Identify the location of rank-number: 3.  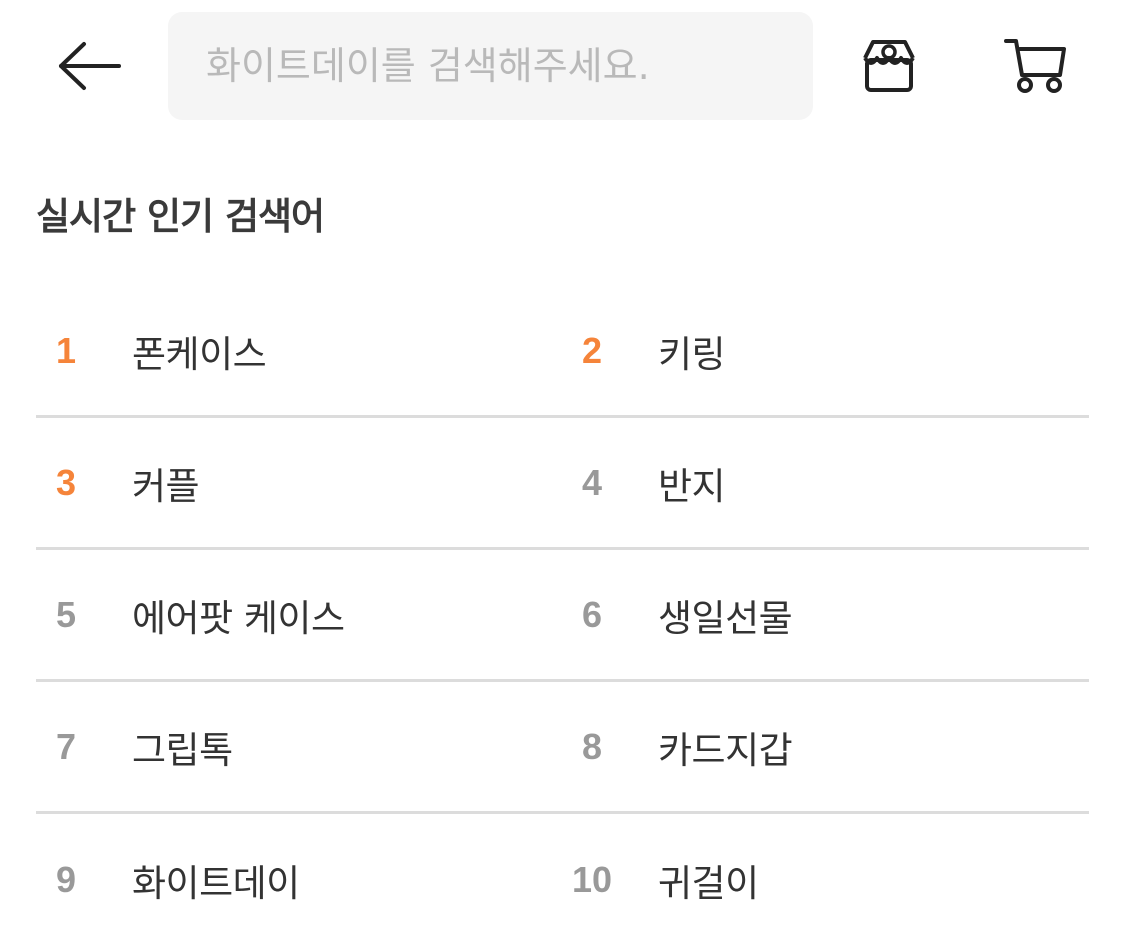
(66, 482).